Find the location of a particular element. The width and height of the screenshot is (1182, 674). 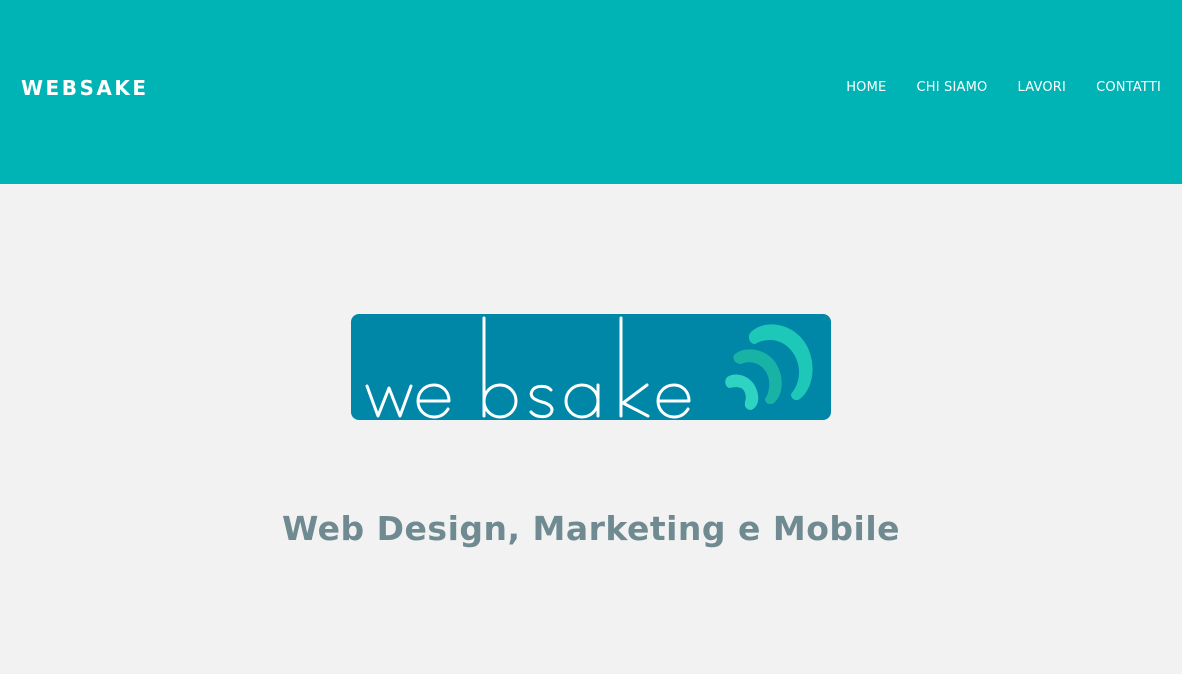

logo-graphic is located at coordinates (589, 367).